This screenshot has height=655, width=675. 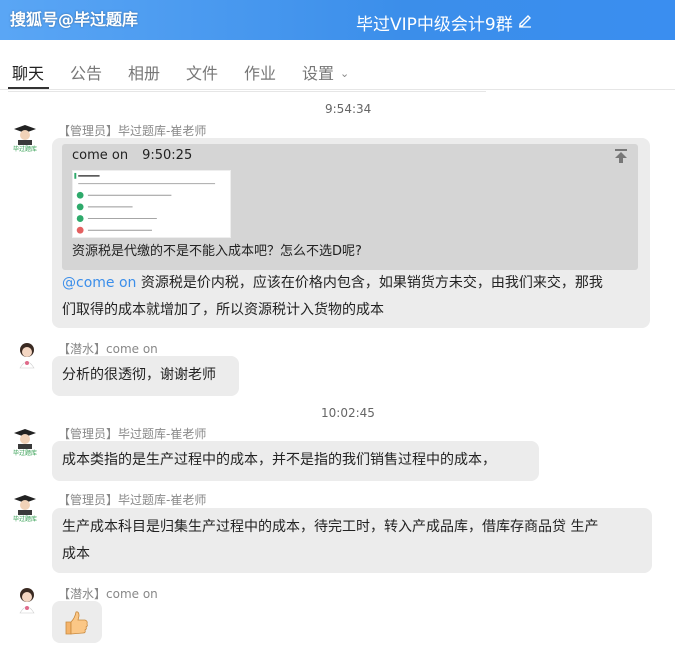 I want to click on thumbs-up-emoji, so click(x=76, y=623).